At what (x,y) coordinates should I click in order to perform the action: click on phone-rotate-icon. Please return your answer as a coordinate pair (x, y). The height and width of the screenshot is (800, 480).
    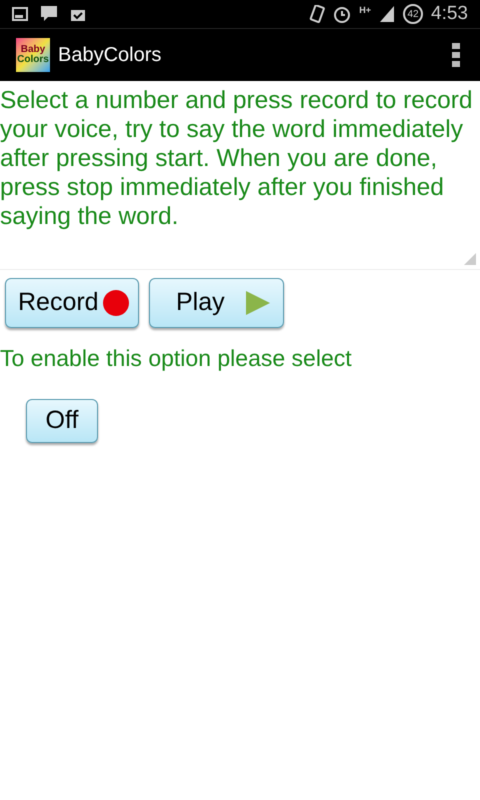
    Looking at the image, I should click on (317, 14).